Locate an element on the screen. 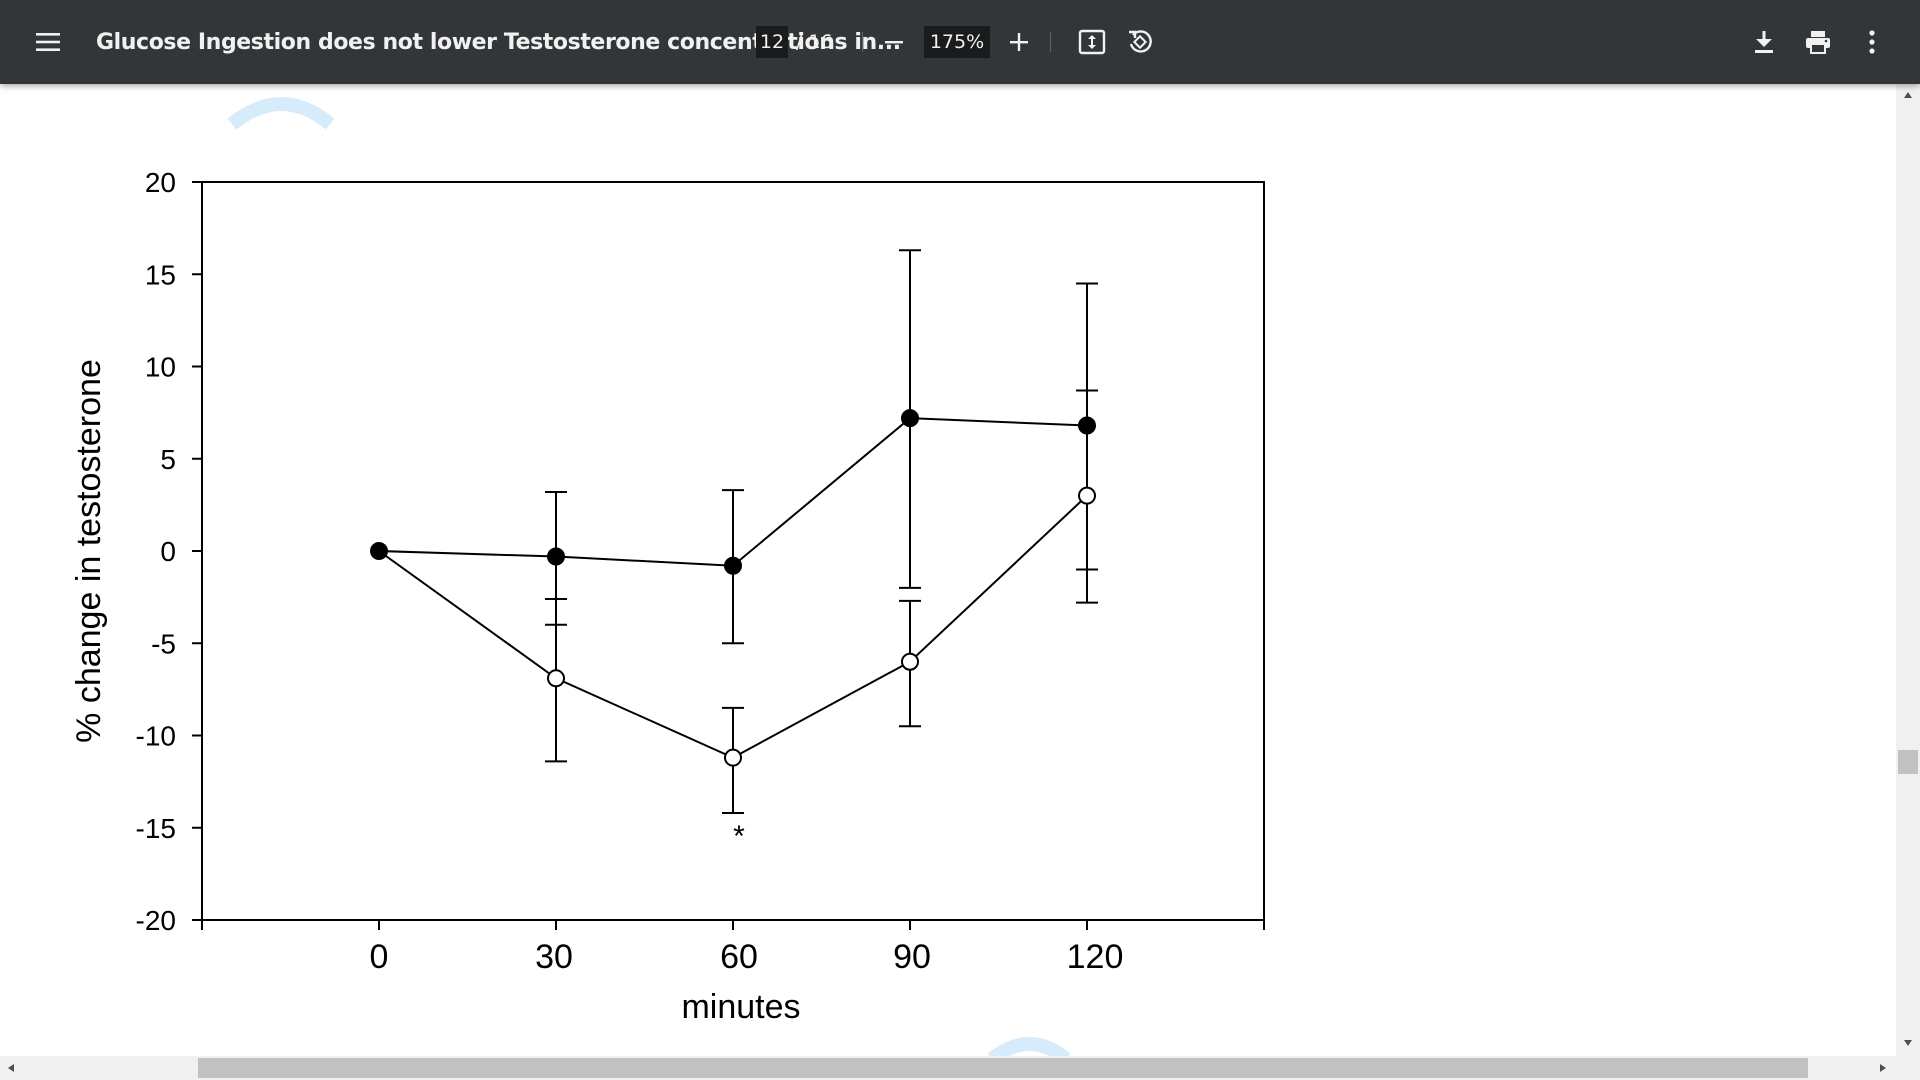  x-tick-label: 60 is located at coordinates (739, 957).